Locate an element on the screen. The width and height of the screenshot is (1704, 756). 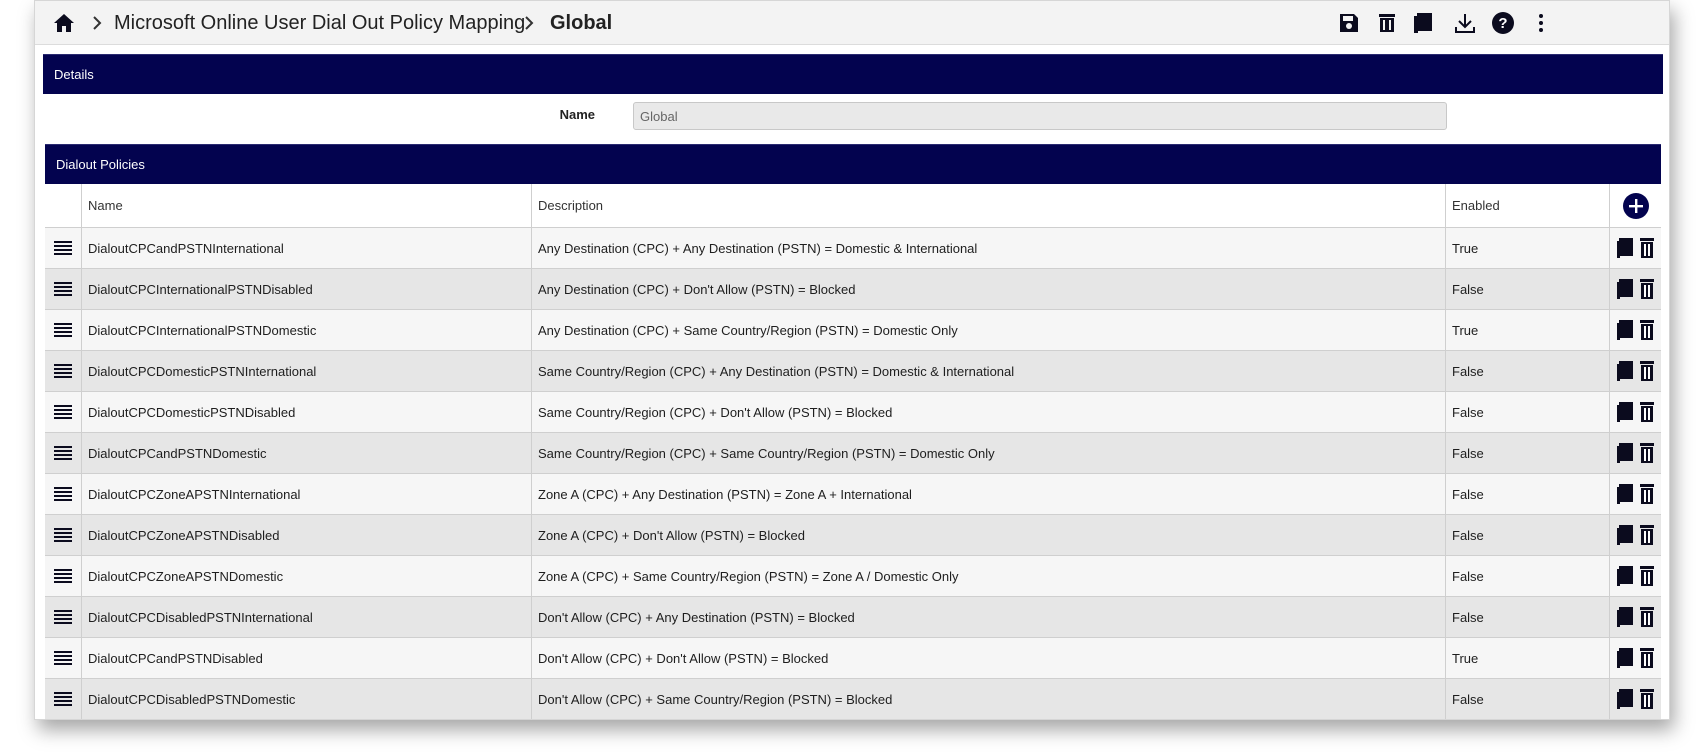
policy-name: DialoutCPCandPSTNDomestic is located at coordinates (307, 453).